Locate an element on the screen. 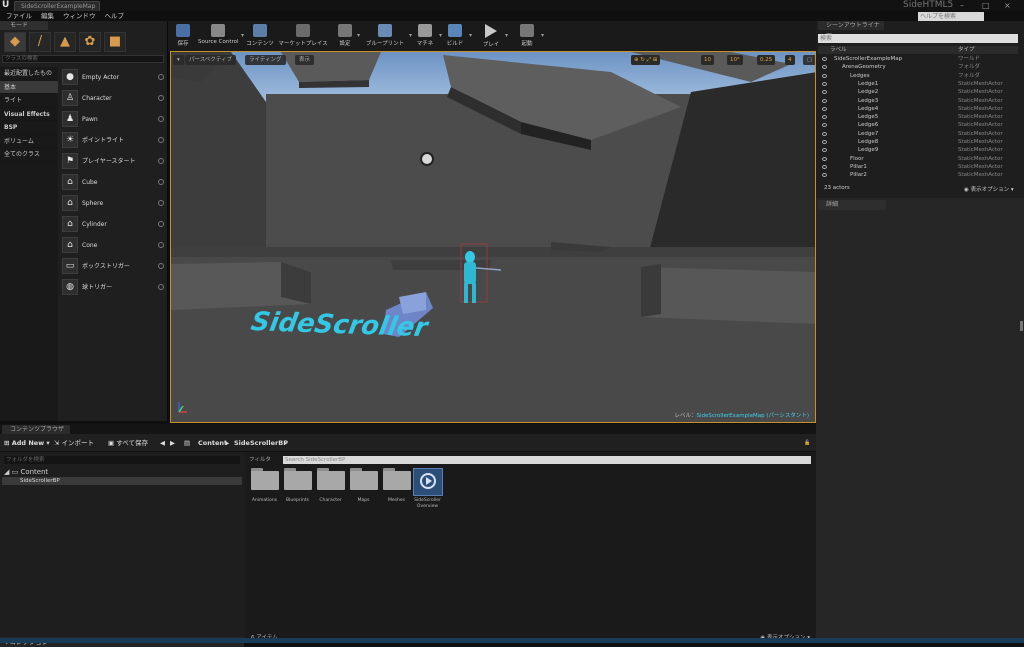 The height and width of the screenshot is (647, 1024). matinee-button: マチネ ▾ is located at coordinates (428, 36).